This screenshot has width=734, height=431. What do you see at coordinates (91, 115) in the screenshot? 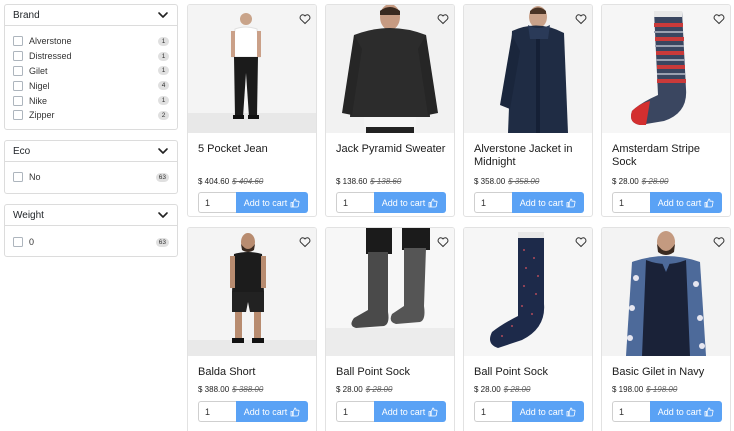
I see `filter-option-zipper: Zipper 2` at bounding box center [91, 115].